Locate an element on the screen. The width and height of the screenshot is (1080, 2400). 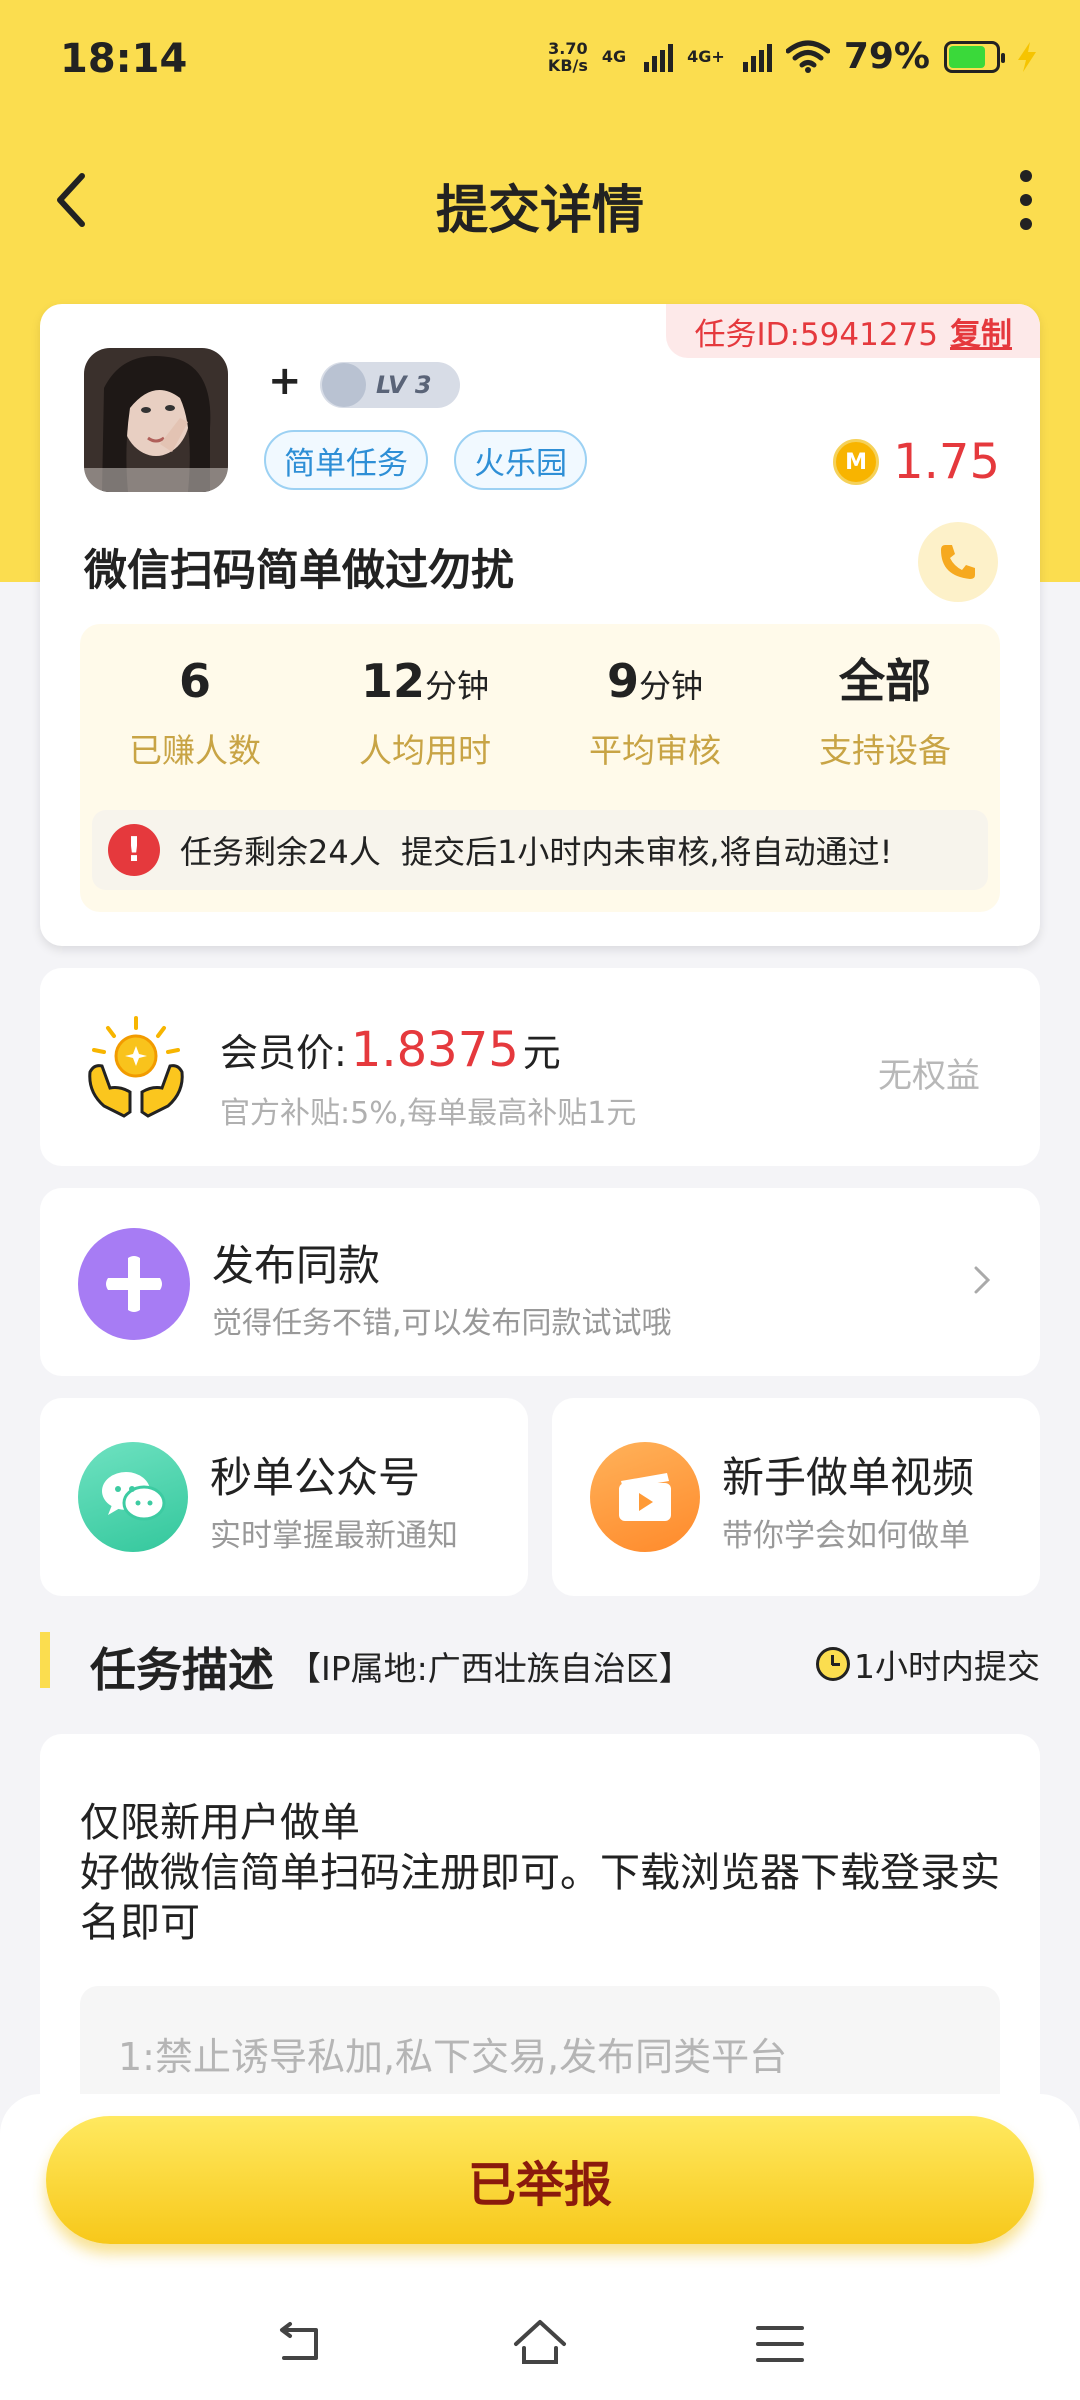
ip-location: 【IP属地:广西壮族自治区】 is located at coordinates (490, 1668).